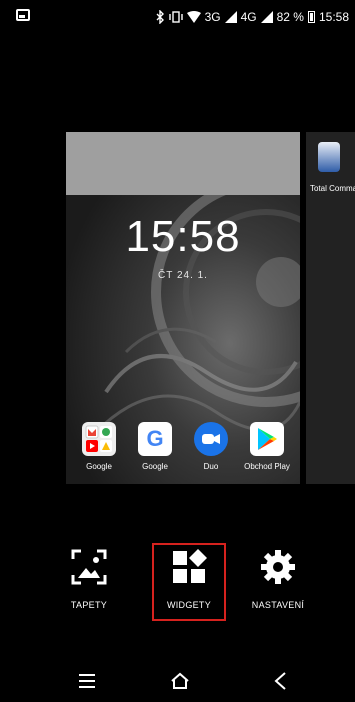 Image resolution: width=355 pixels, height=702 pixels. What do you see at coordinates (211, 466) in the screenshot?
I see `app-label: Duo` at bounding box center [211, 466].